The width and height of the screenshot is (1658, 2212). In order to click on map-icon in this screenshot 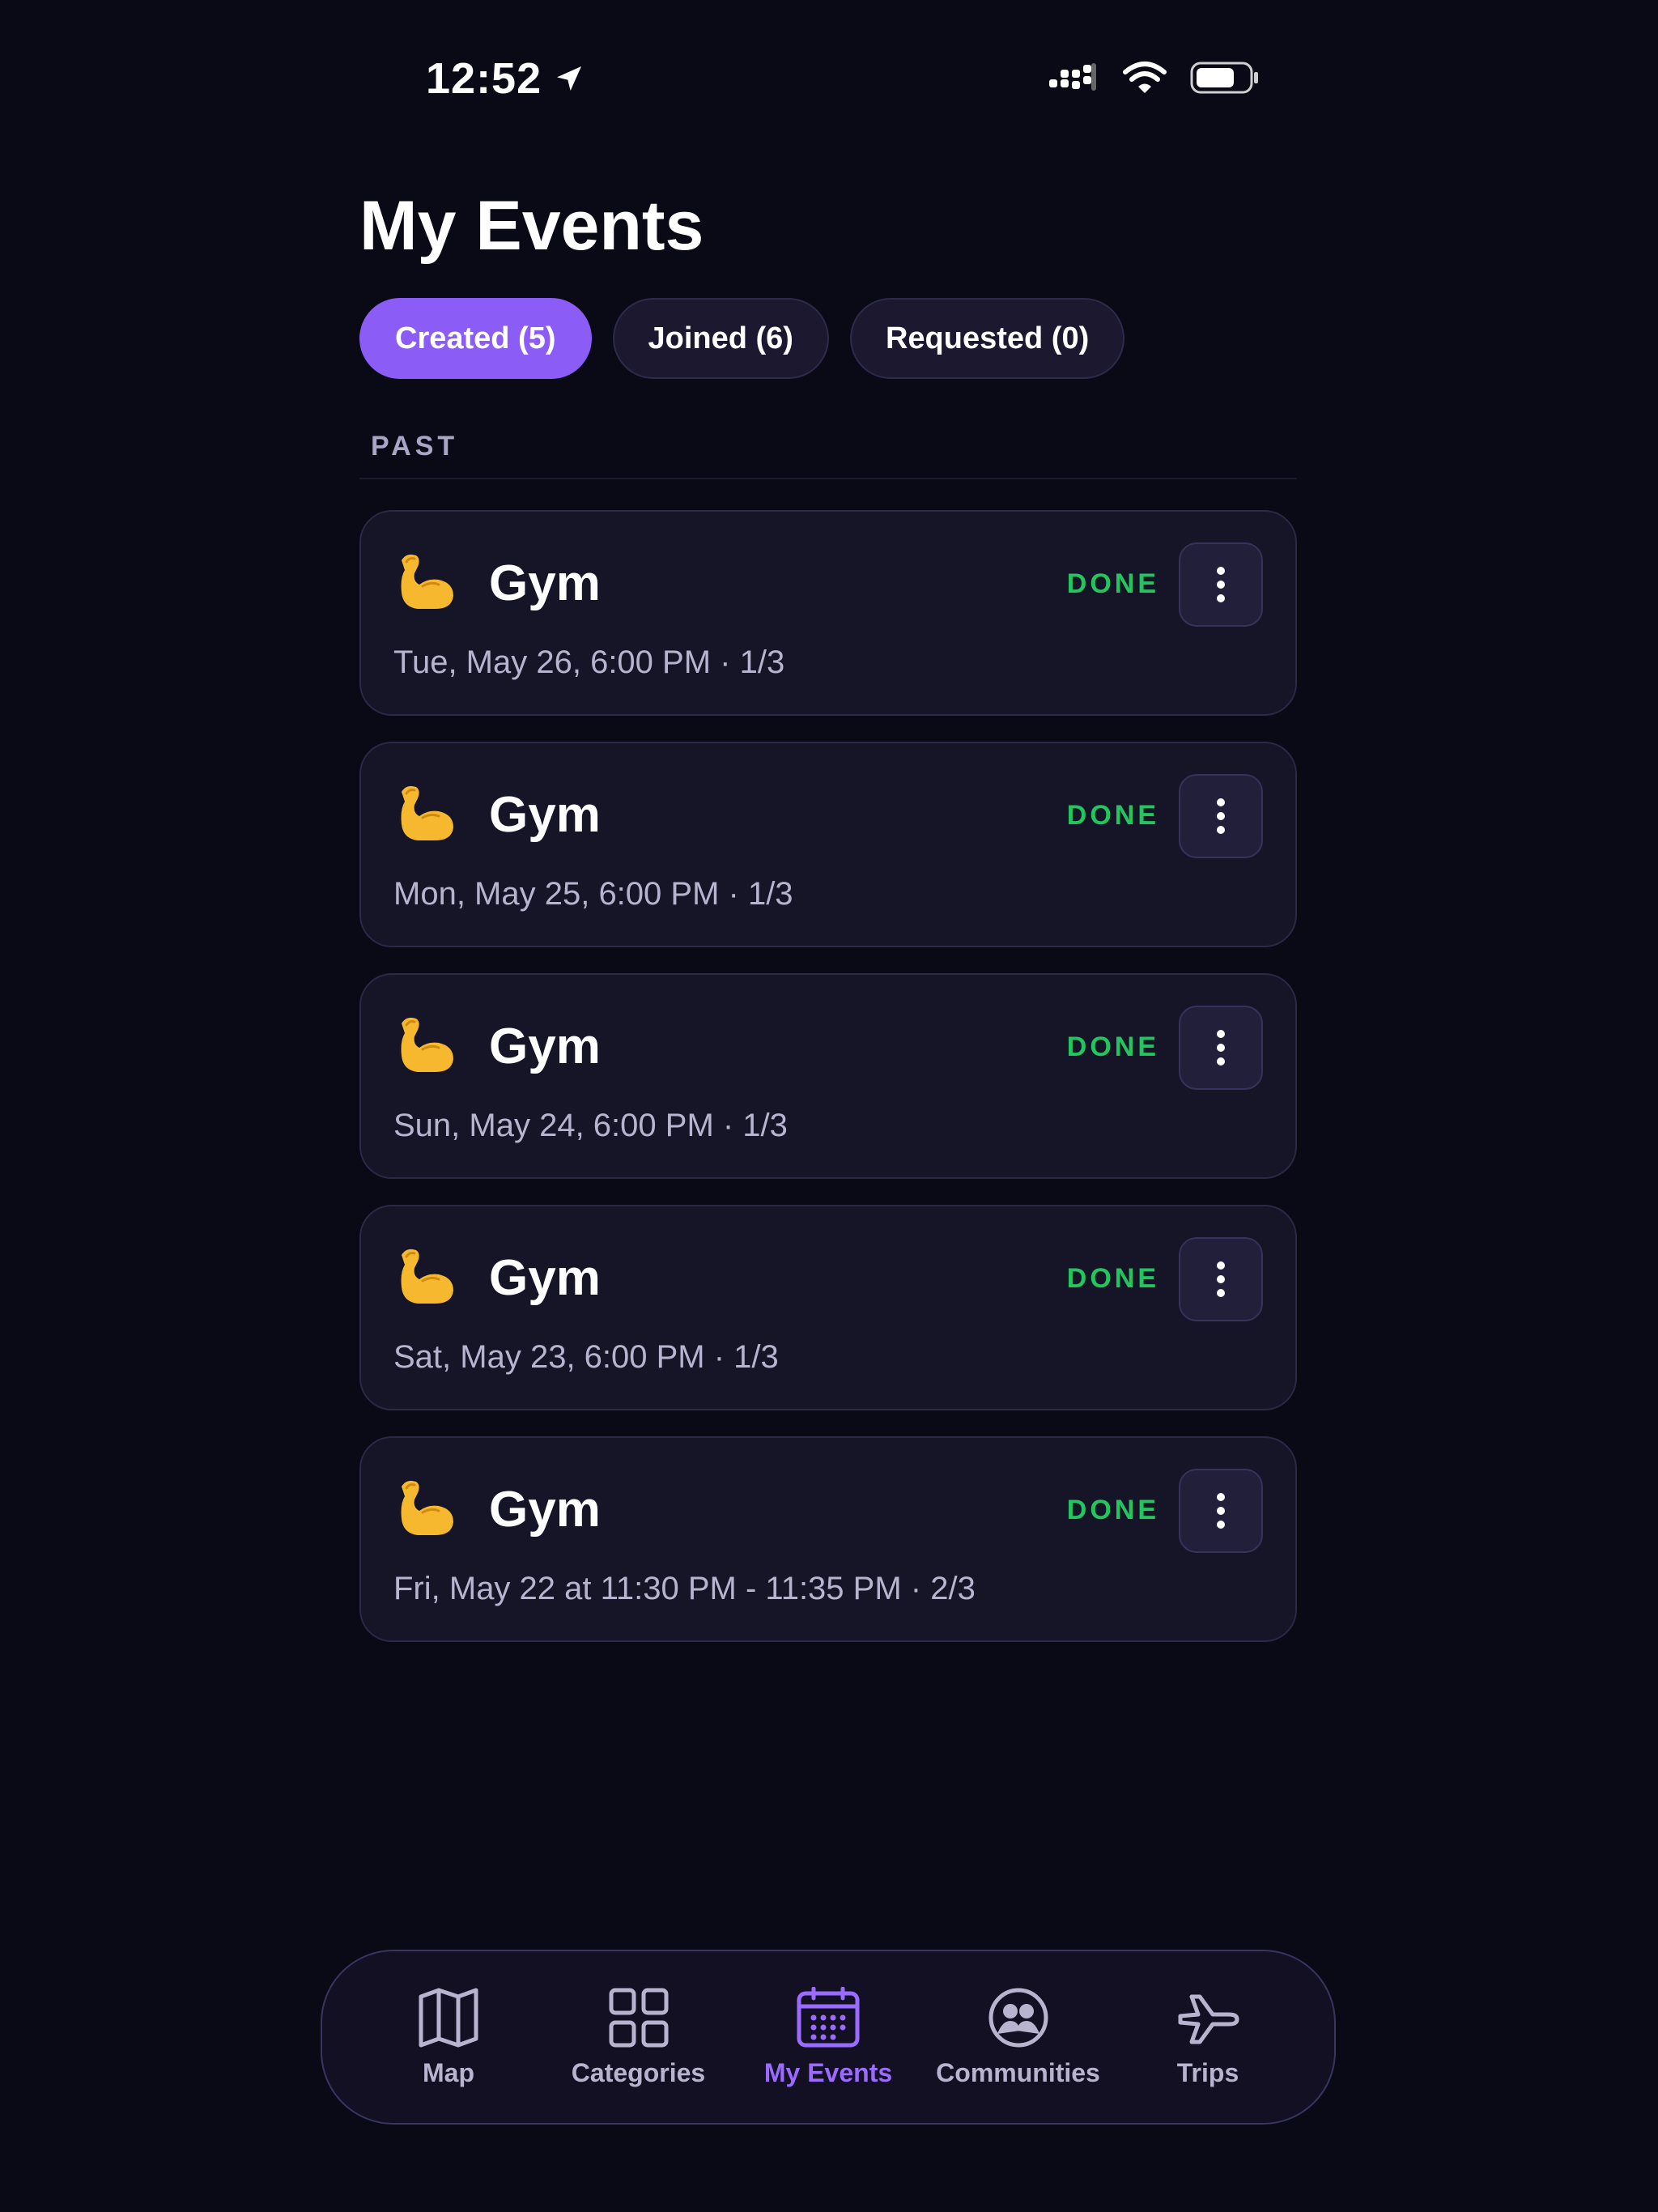, I will do `click(448, 2017)`.